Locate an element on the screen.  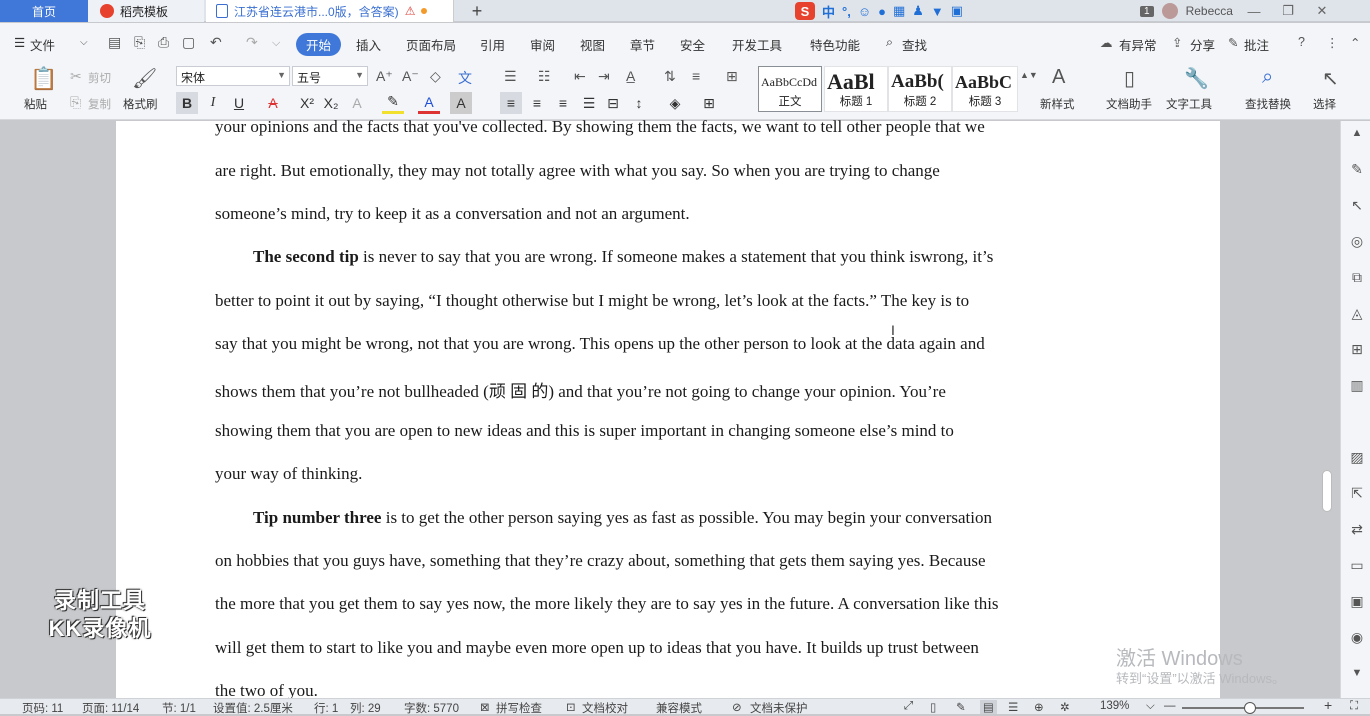
people-icon: ♟ is located at coordinates (918, 11).